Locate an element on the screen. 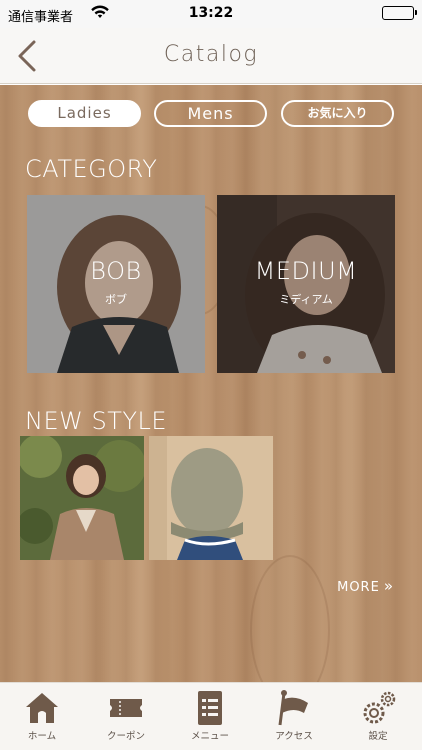 Image resolution: width=422 pixels, height=750 pixels. tabbar-label: メニュー is located at coordinates (209, 736).